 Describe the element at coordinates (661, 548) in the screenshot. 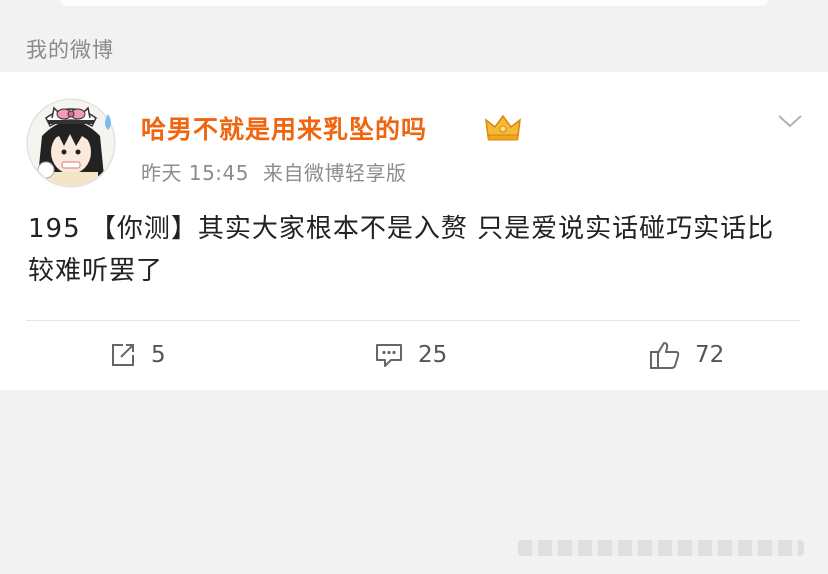

I see `watermark` at that location.